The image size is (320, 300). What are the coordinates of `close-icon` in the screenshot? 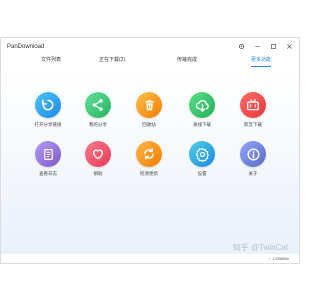 It's located at (289, 46).